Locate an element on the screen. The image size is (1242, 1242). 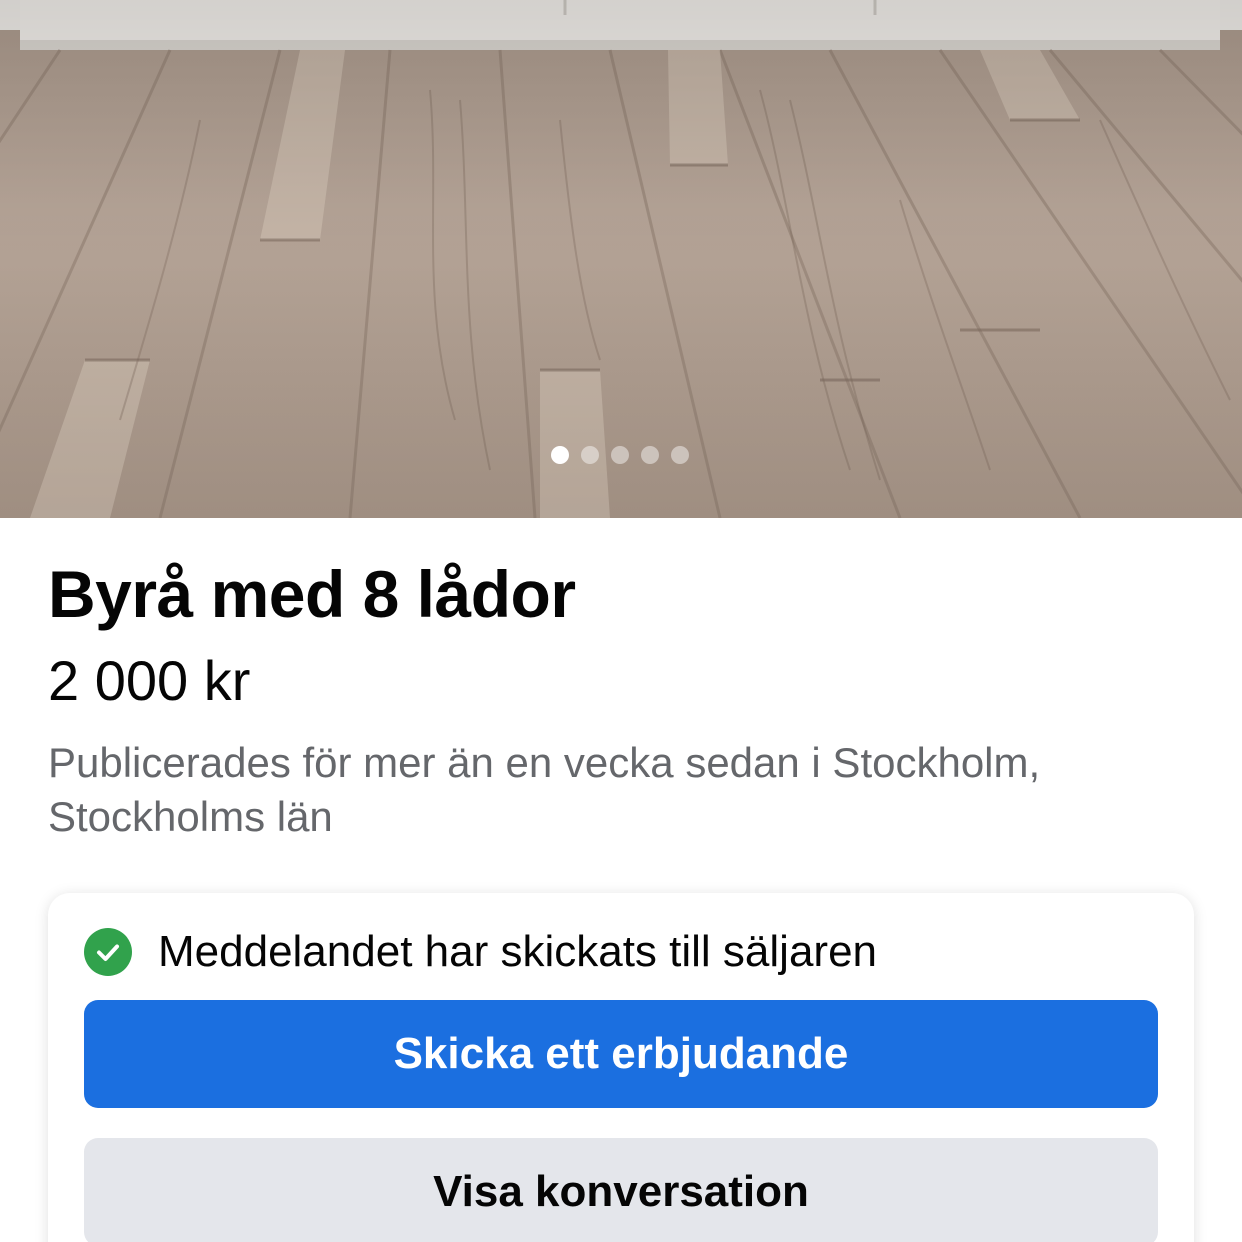
send-offer-button: Skicka ett erbjudande is located at coordinates (621, 1054).